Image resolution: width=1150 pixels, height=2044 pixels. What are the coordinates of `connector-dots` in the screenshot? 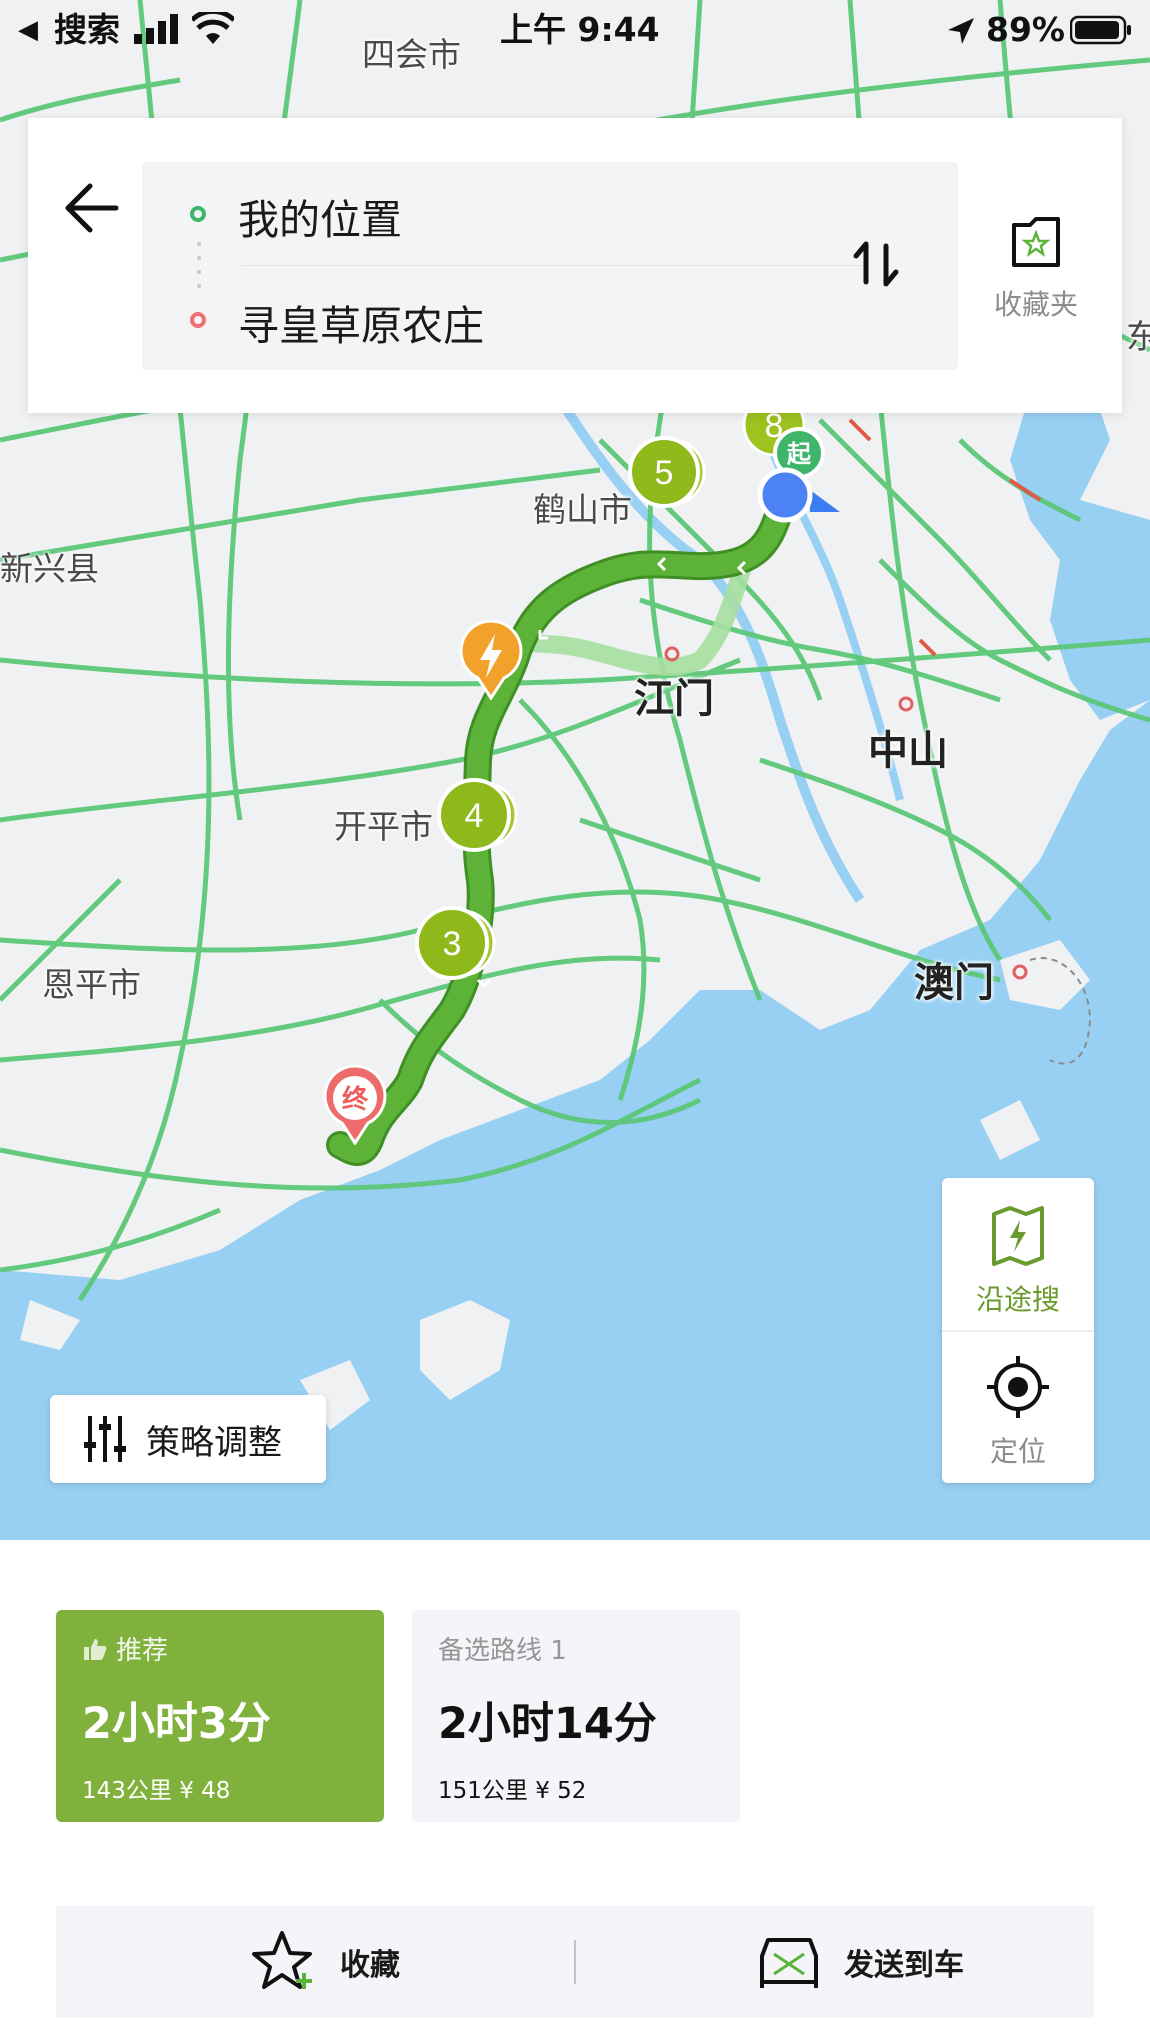 It's located at (199, 265).